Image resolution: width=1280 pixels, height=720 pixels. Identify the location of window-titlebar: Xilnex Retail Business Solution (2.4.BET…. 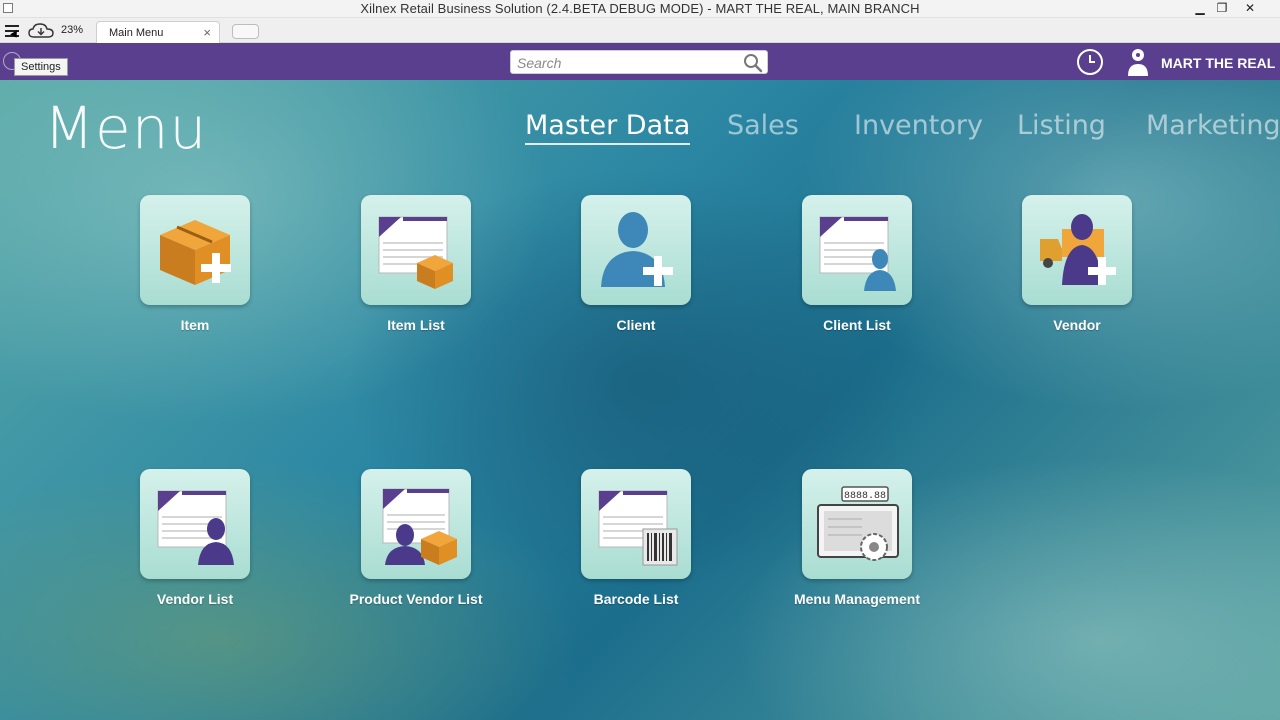
(640, 9).